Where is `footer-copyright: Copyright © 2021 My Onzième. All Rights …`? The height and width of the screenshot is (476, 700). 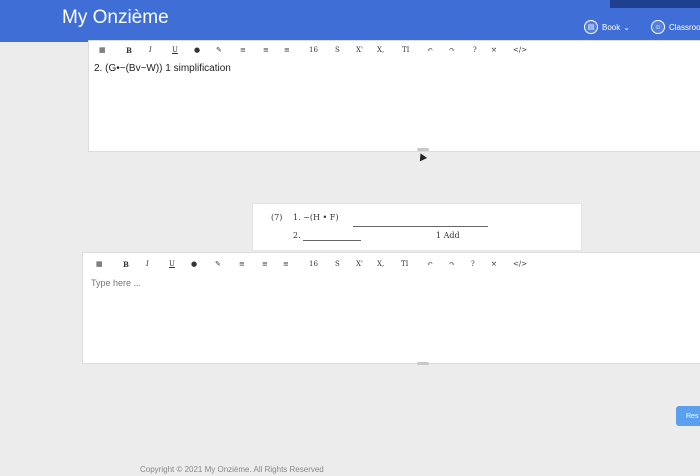
footer-copyright: Copyright © 2021 My Onzième. All Rights … is located at coordinates (232, 469).